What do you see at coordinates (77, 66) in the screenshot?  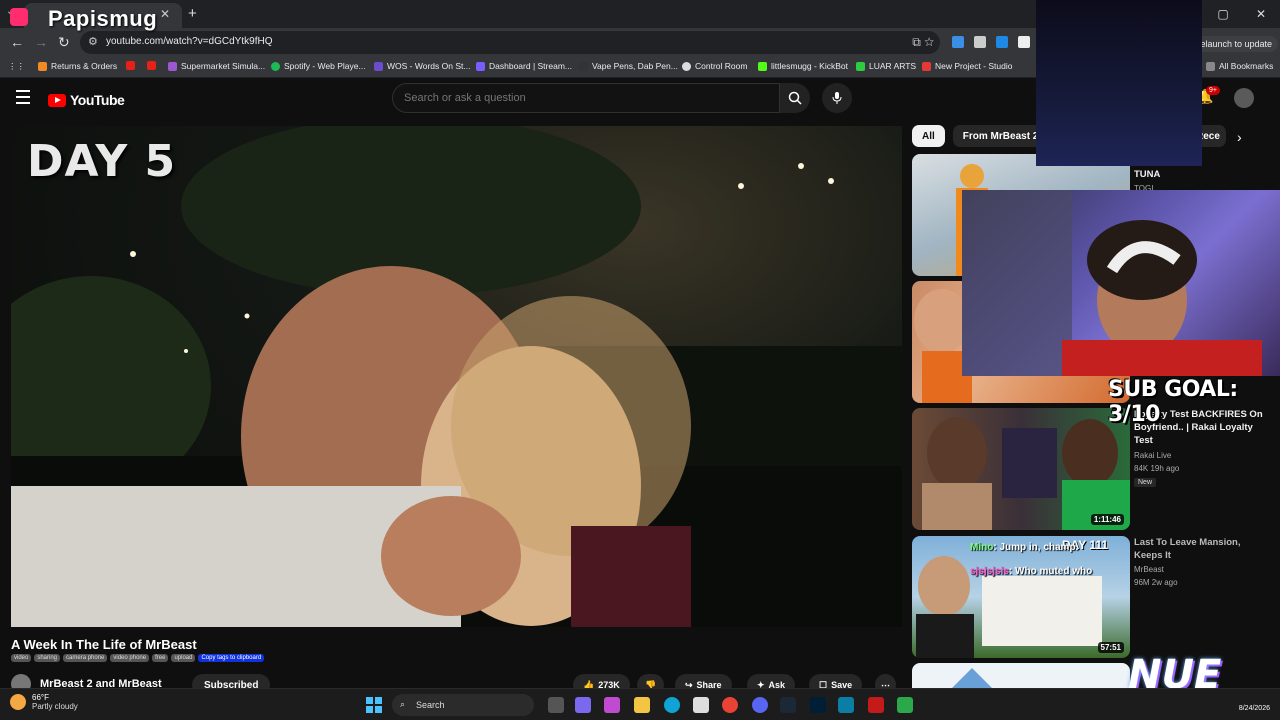 I see `bookmark-item: Returns & Orders` at bounding box center [77, 66].